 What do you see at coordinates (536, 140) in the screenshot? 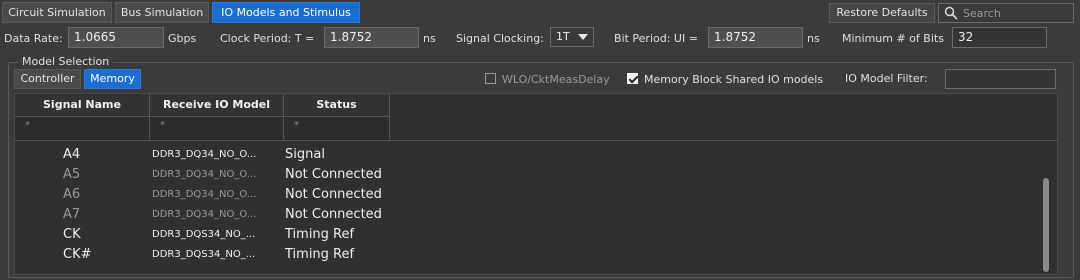
I see `header-divider` at bounding box center [536, 140].